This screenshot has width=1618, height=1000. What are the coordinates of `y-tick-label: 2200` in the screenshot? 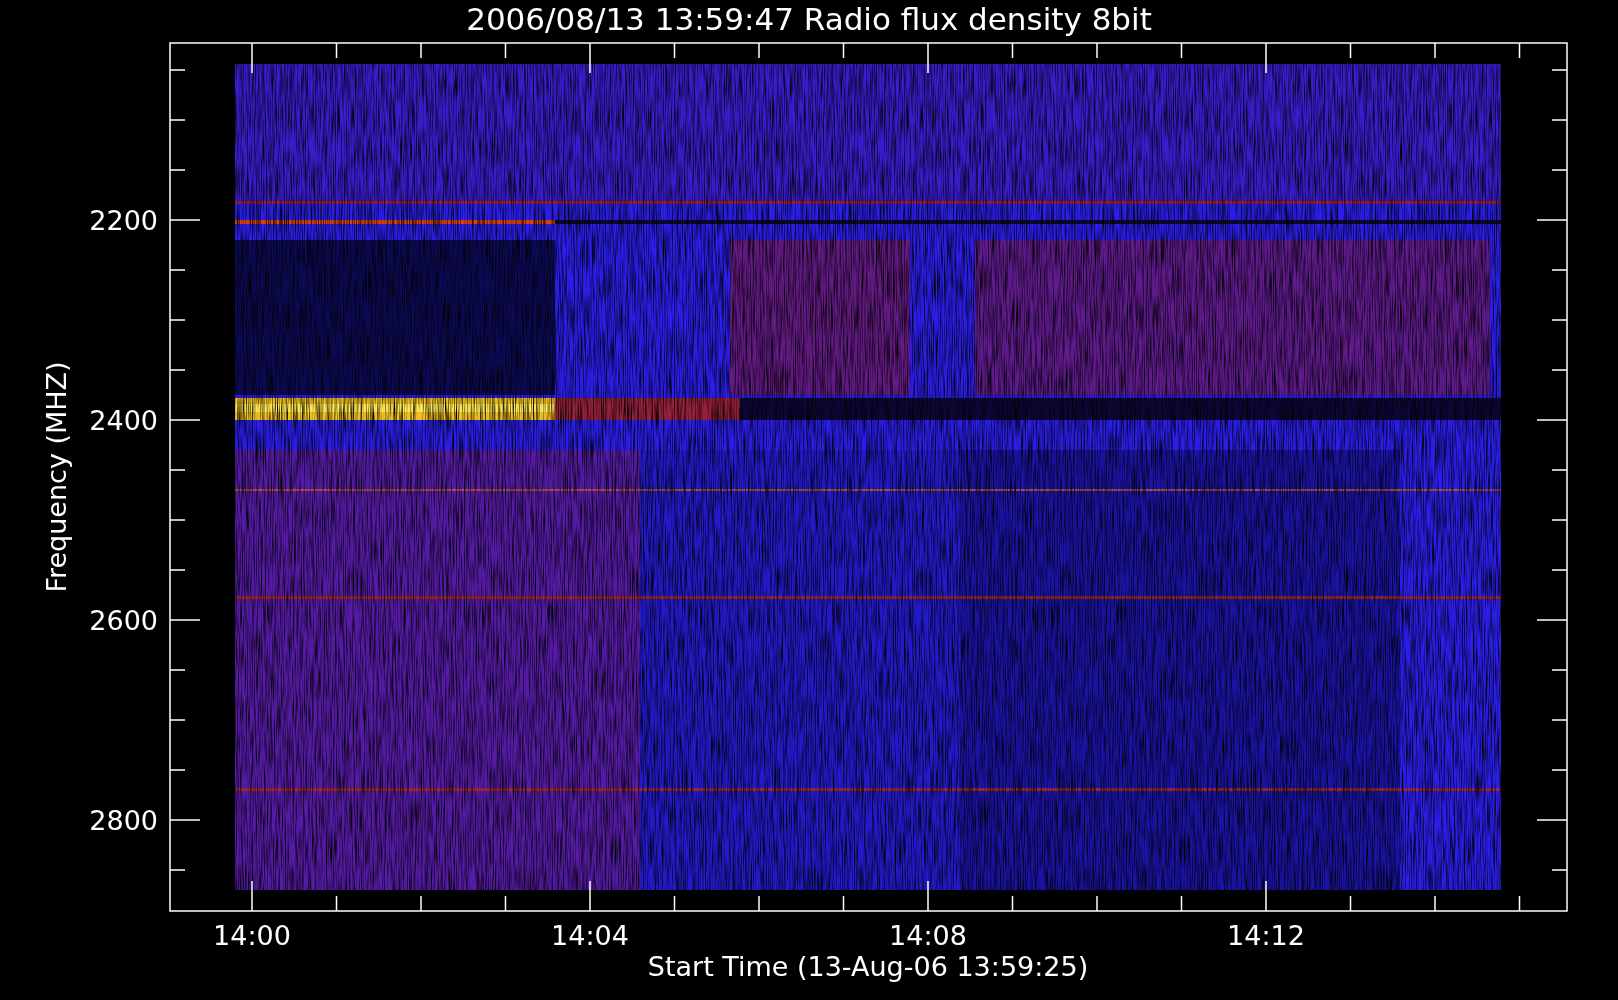 It's located at (123, 220).